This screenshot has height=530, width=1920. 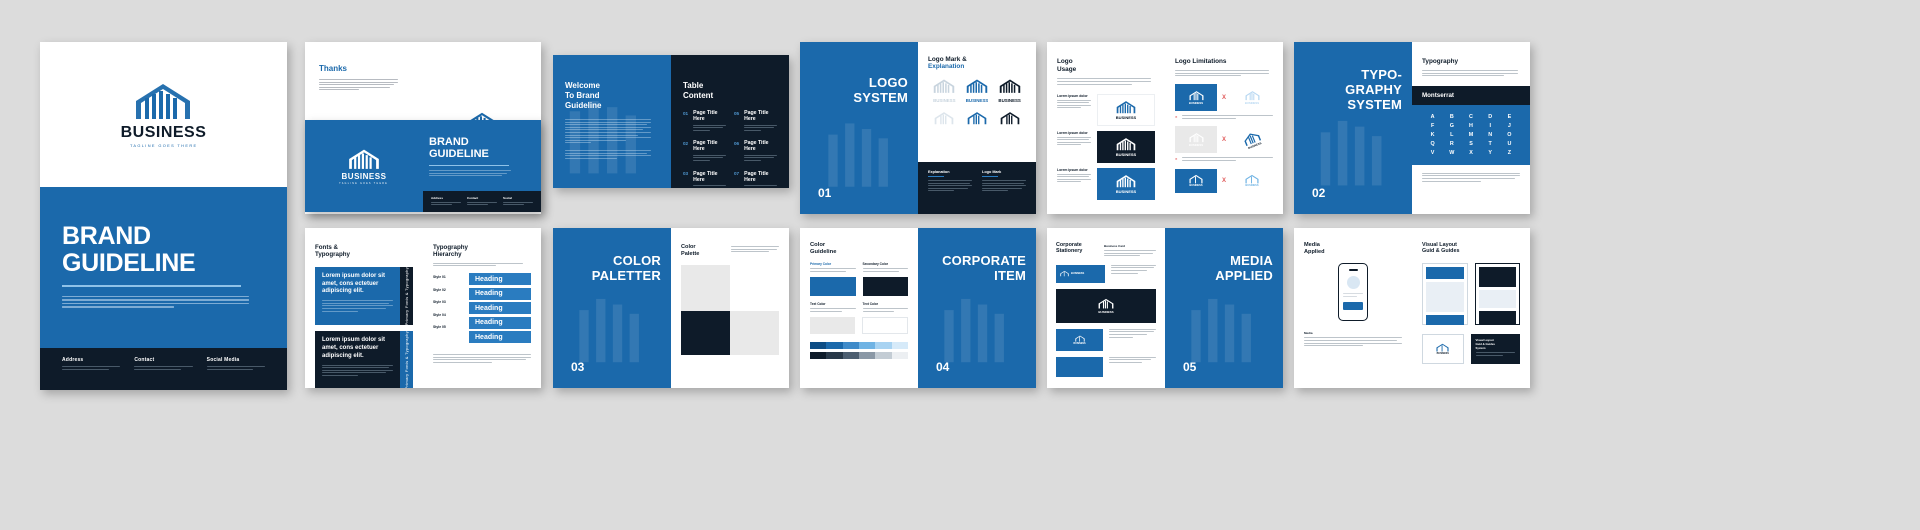 What do you see at coordinates (755, 250) in the screenshot?
I see `palette-body` at bounding box center [755, 250].